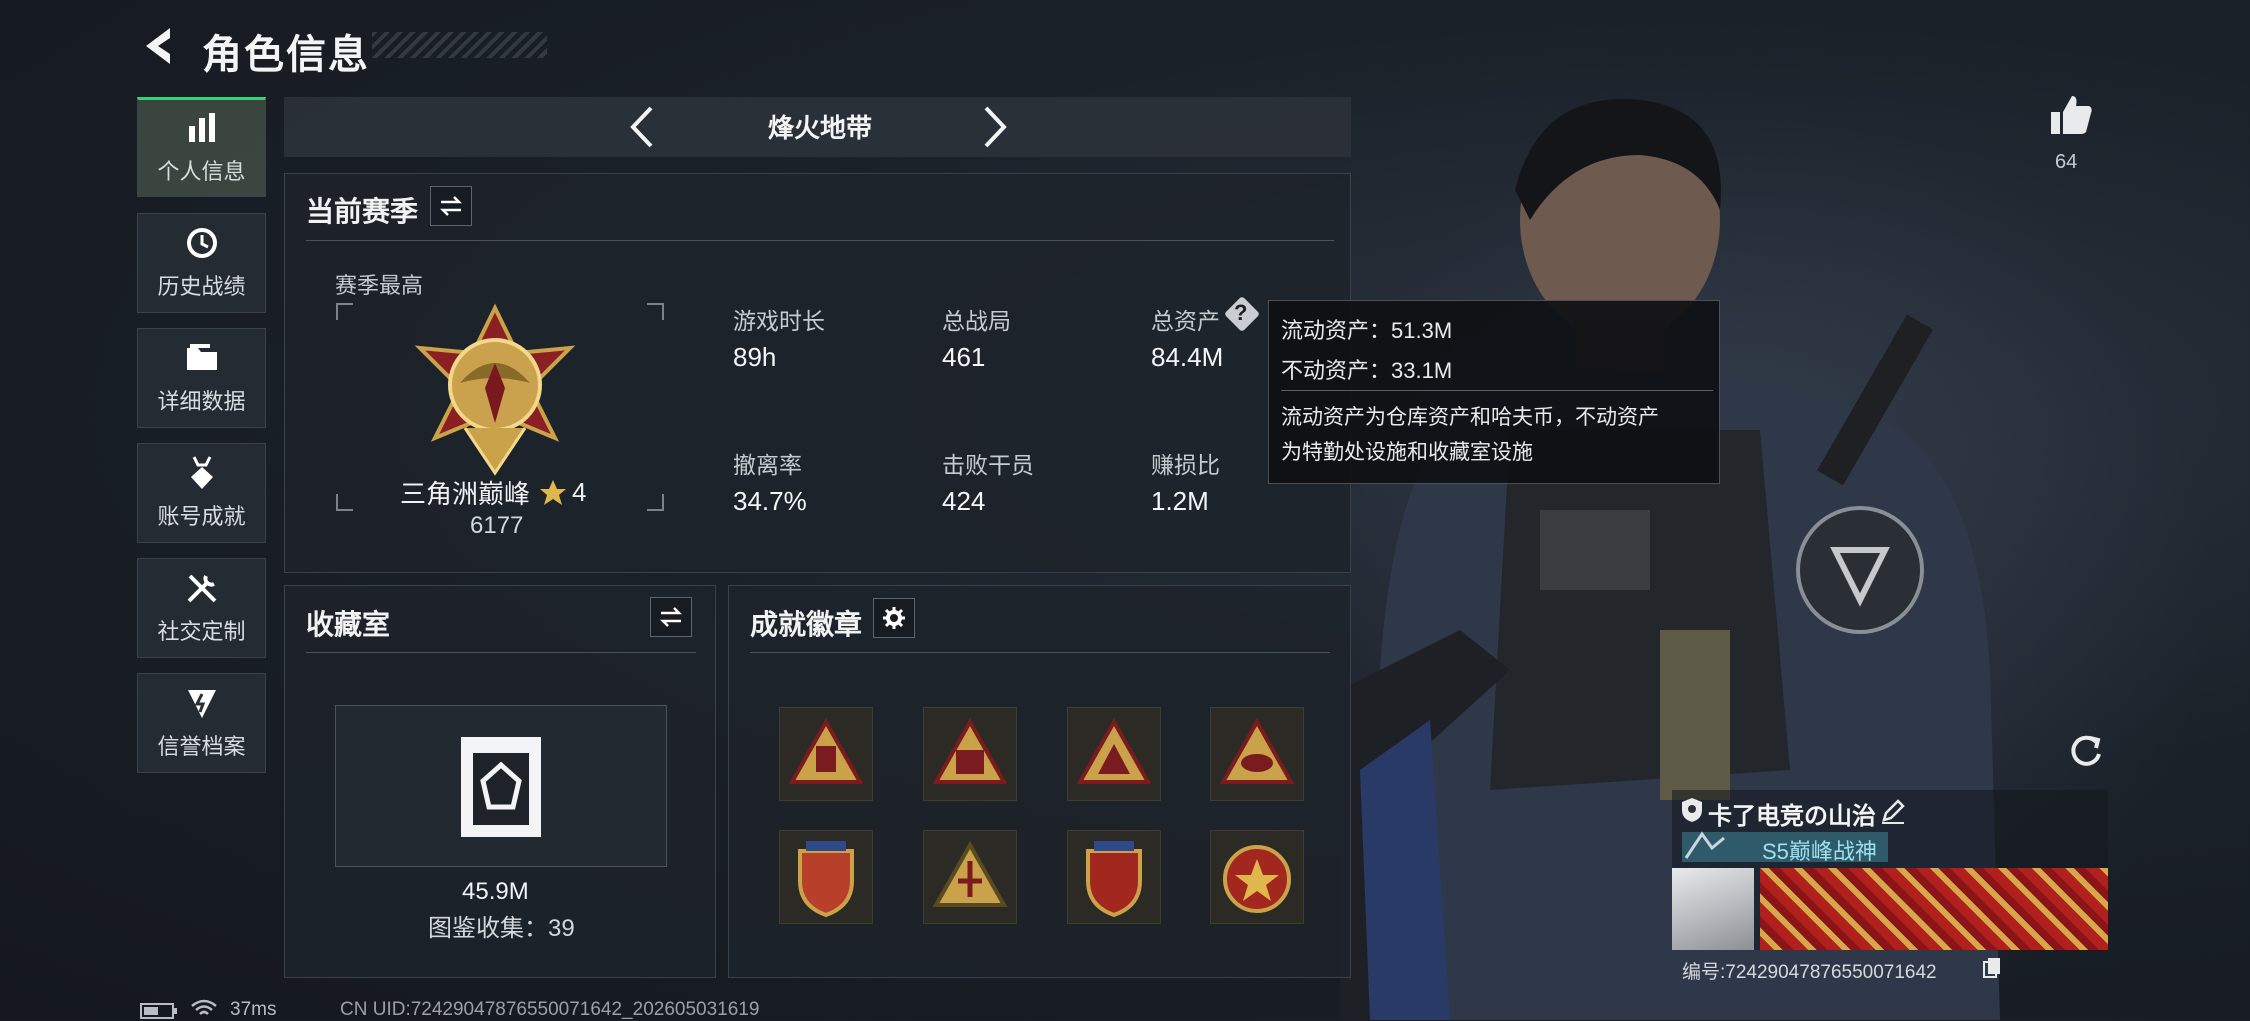 The height and width of the screenshot is (1021, 2250). I want to click on stat-label-extract-rate: 撤离率, so click(767, 465).